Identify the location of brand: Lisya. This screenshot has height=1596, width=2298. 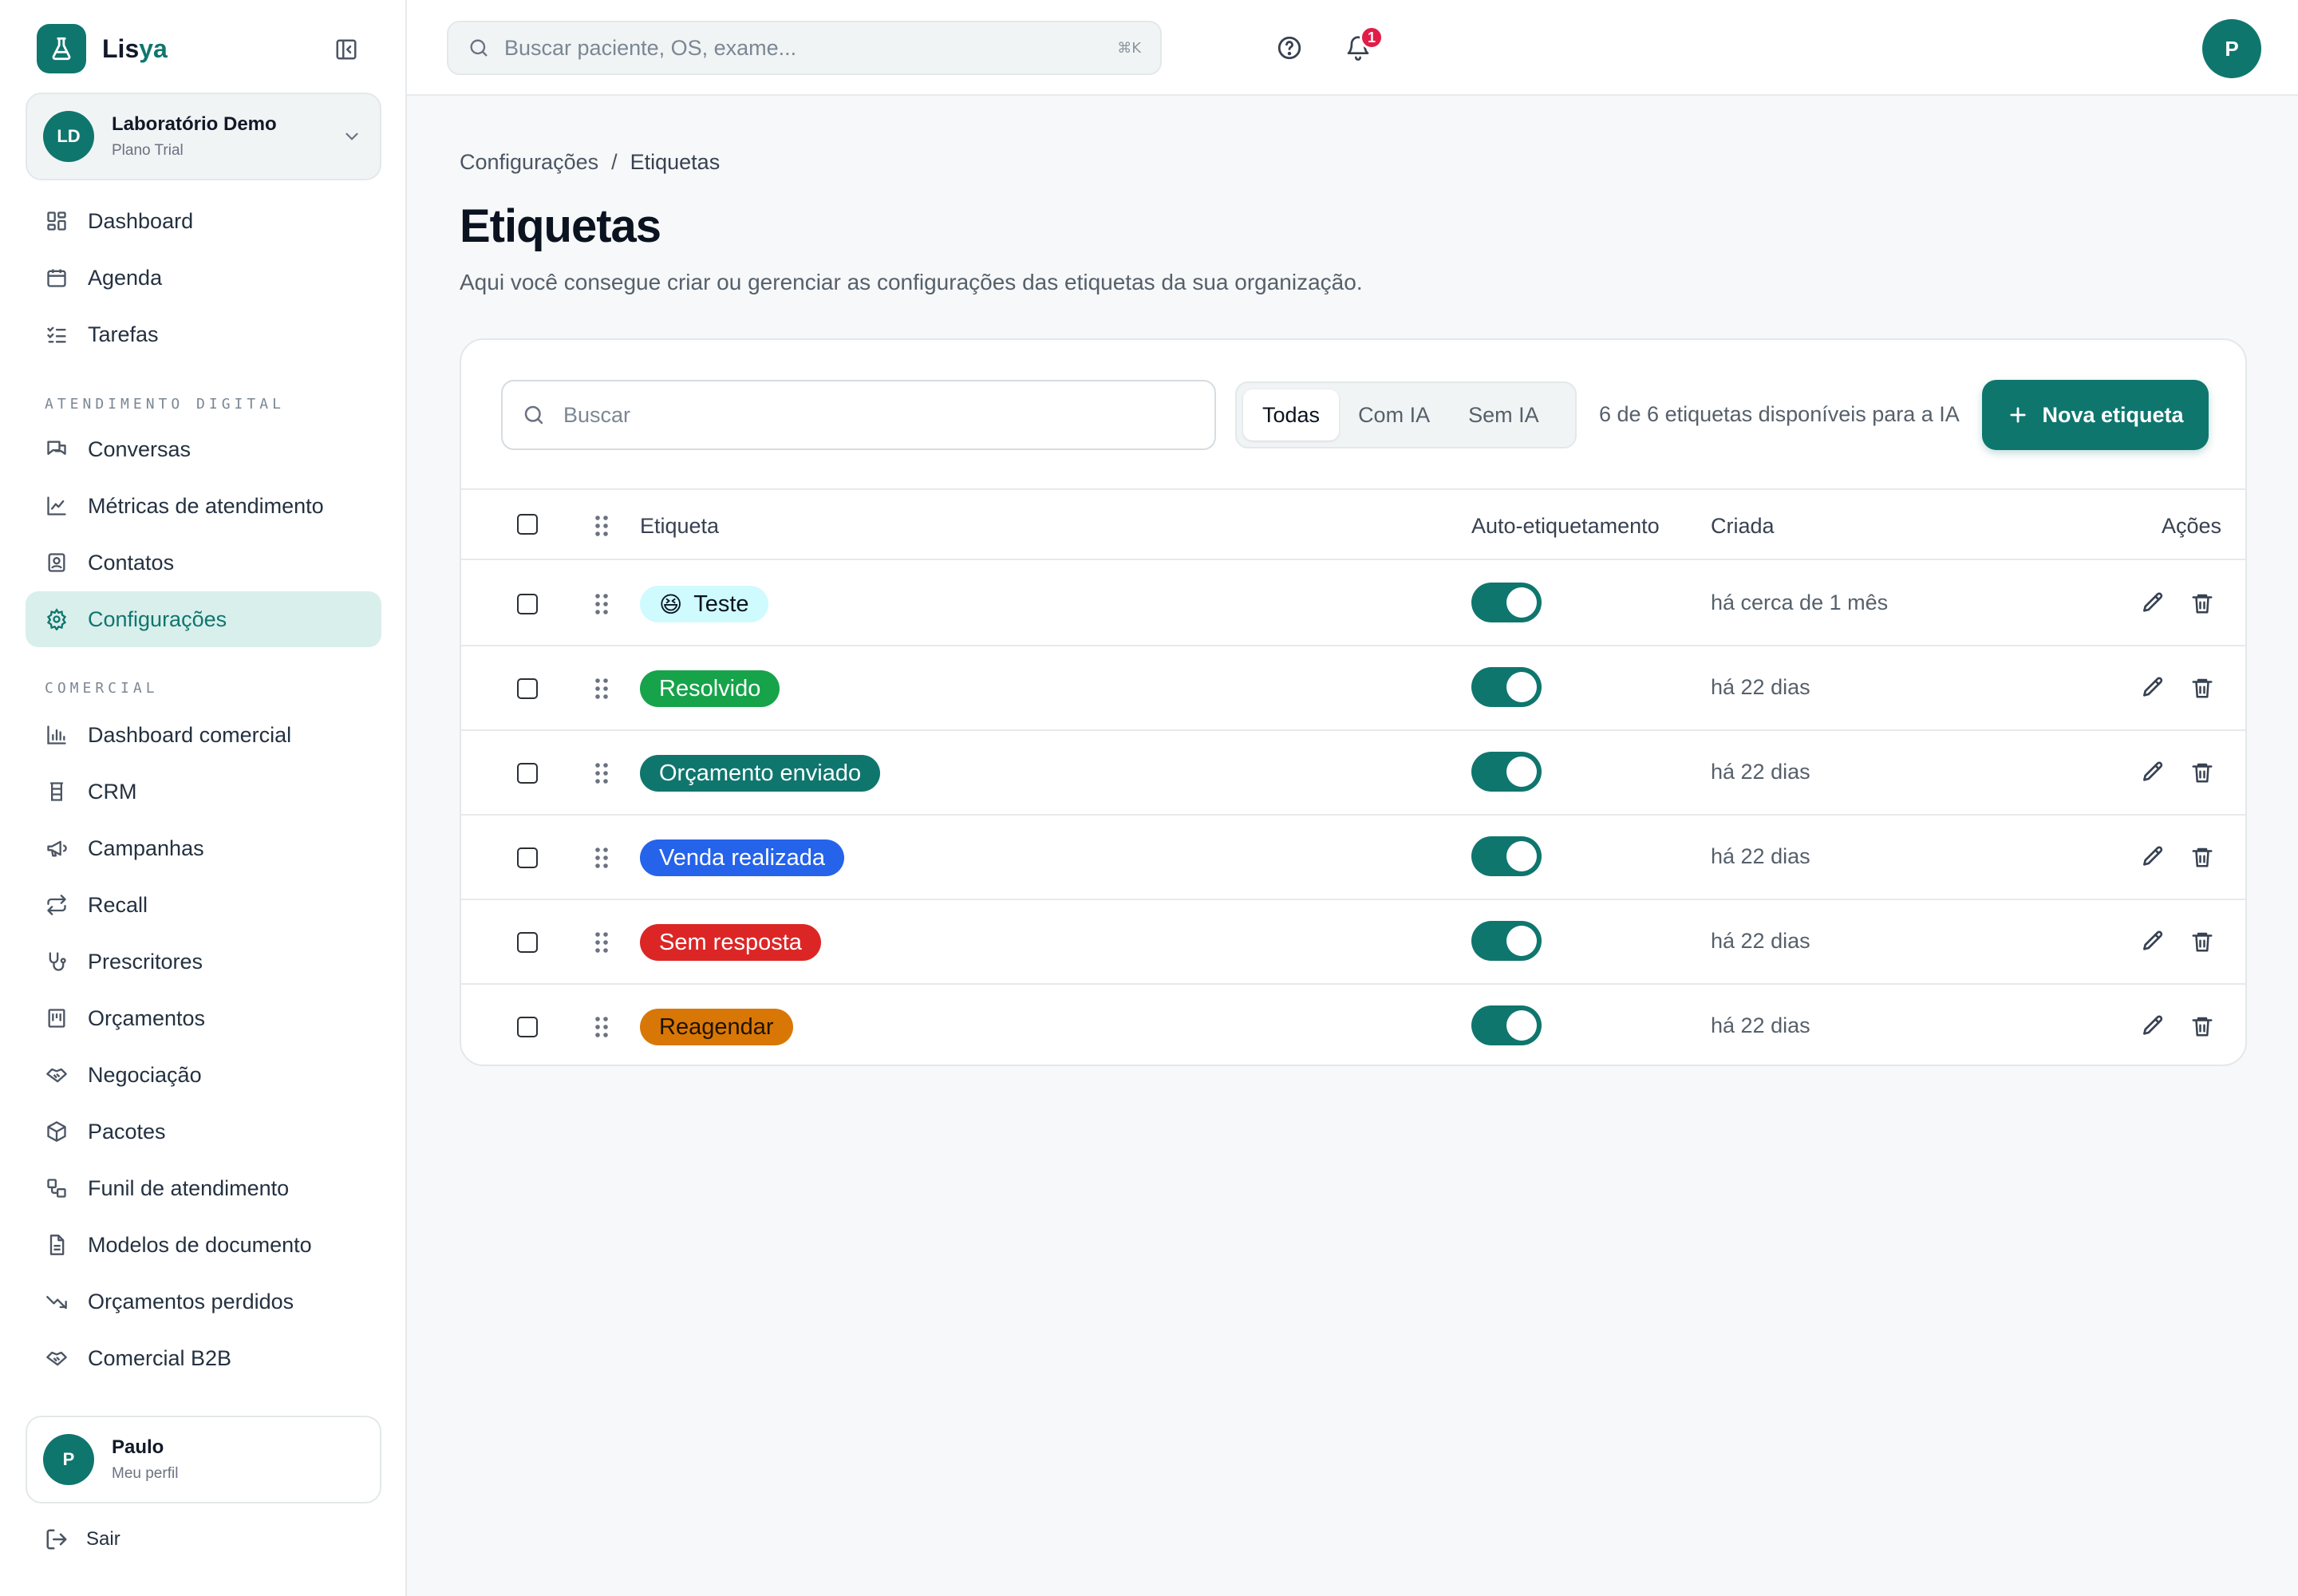
(102, 48).